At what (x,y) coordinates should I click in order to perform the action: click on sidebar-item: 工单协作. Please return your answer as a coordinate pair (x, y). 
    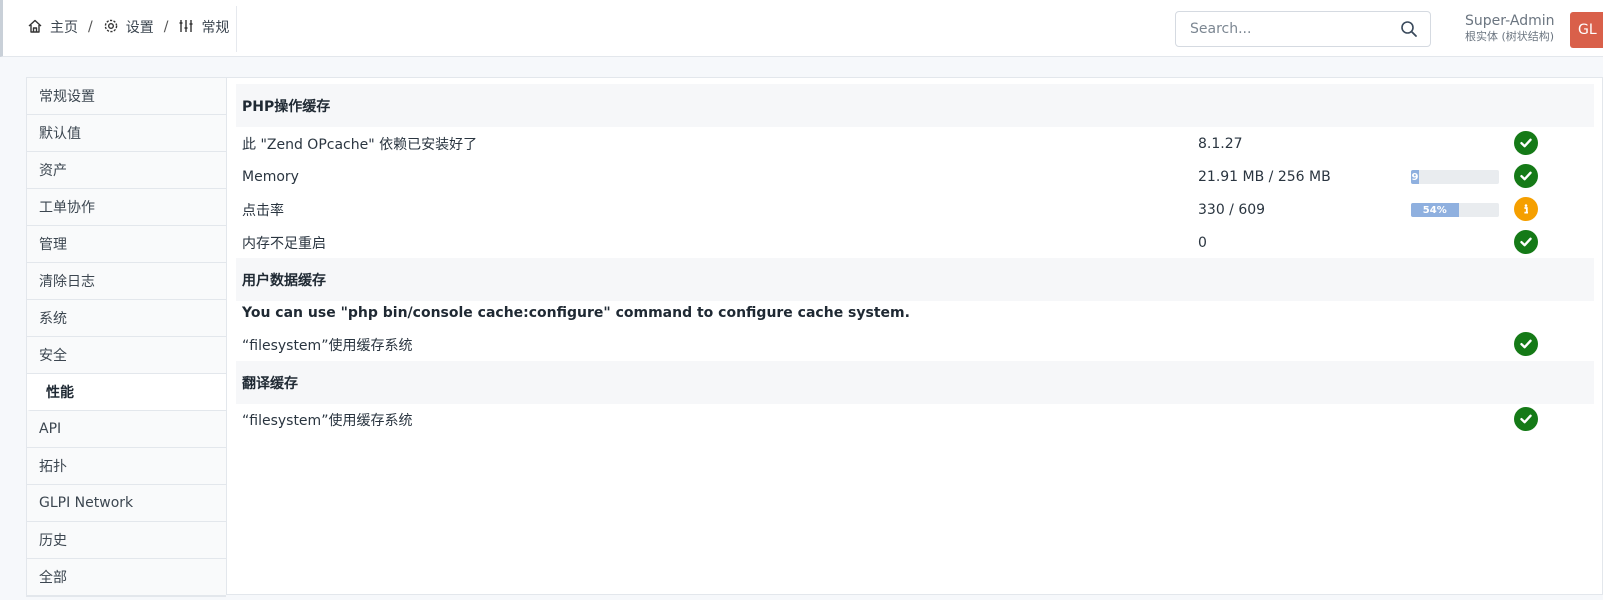
    Looking at the image, I should click on (126, 207).